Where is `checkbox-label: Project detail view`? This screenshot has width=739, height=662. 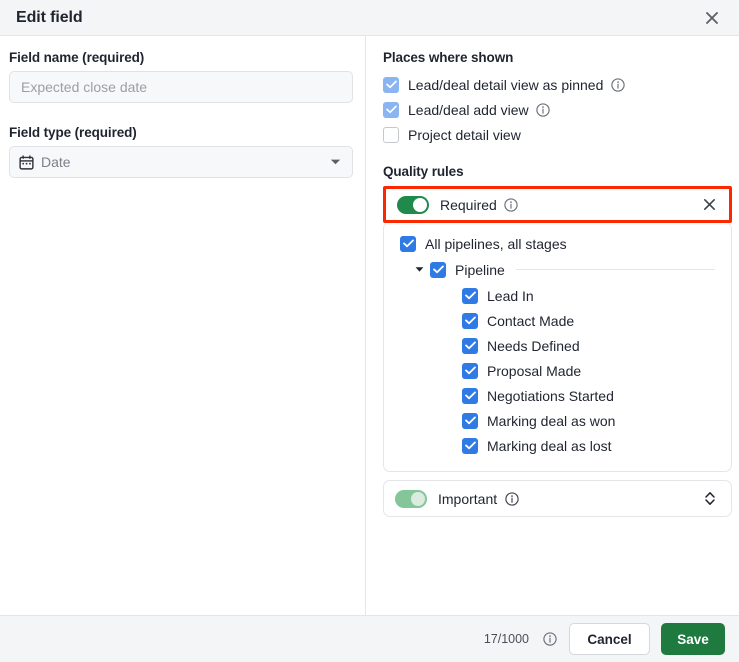
checkbox-label: Project detail view is located at coordinates (464, 134).